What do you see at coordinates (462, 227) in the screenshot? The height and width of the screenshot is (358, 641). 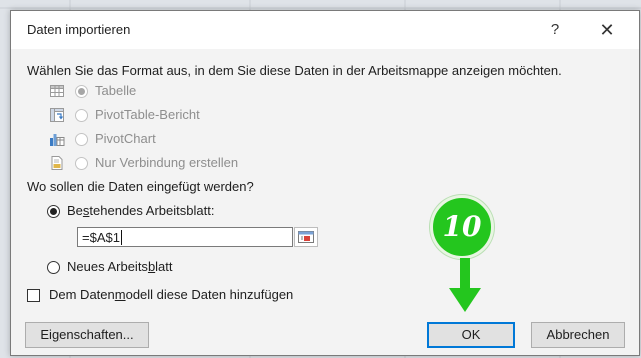 I see `step-number-badge: 10` at bounding box center [462, 227].